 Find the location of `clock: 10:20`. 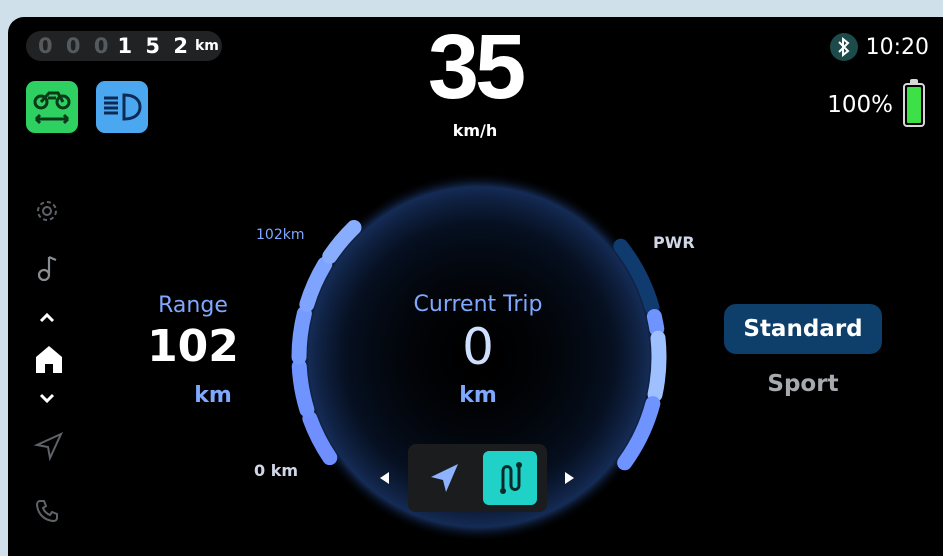

clock: 10:20 is located at coordinates (897, 47).